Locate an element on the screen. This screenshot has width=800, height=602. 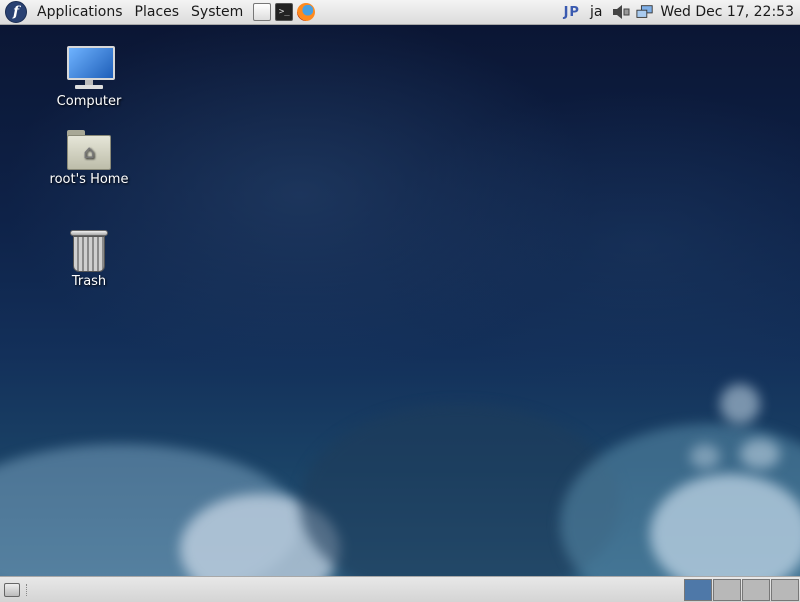
menu-applications: Applications is located at coordinates (80, 12).